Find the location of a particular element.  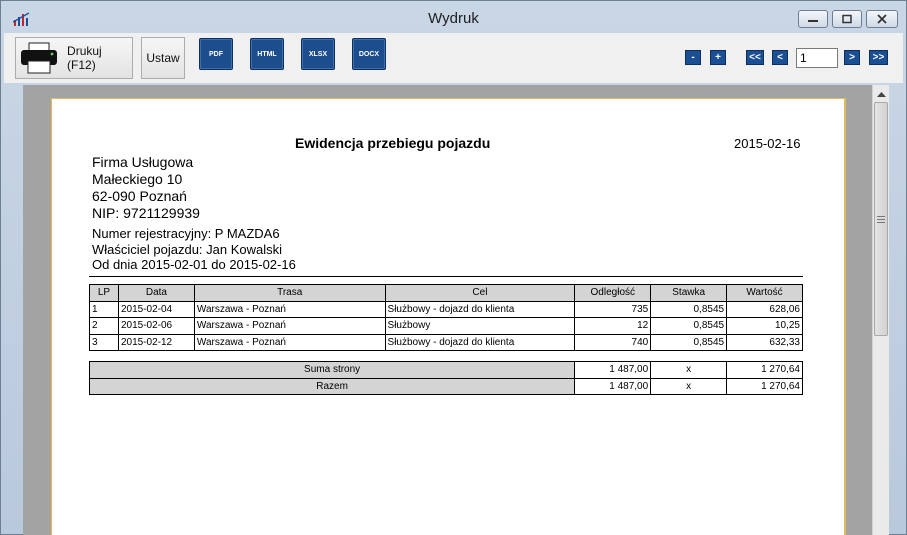

company-nip: NIP: 9721129939 is located at coordinates (146, 213).